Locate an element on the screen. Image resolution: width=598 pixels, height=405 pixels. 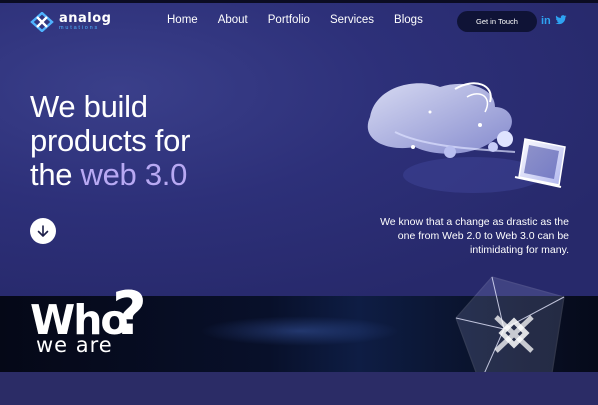
main-nav: Home About Portfolio Services Blogs is located at coordinates (305, 20).